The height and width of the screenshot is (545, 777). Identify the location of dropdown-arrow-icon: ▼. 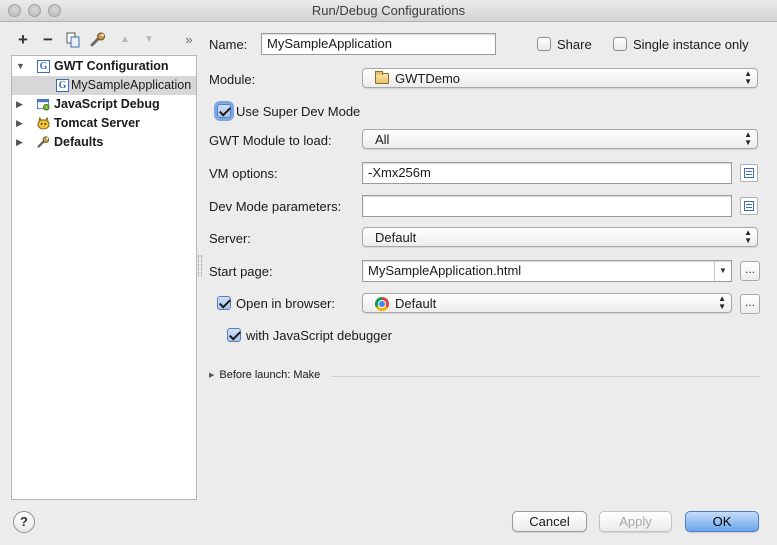
(722, 271).